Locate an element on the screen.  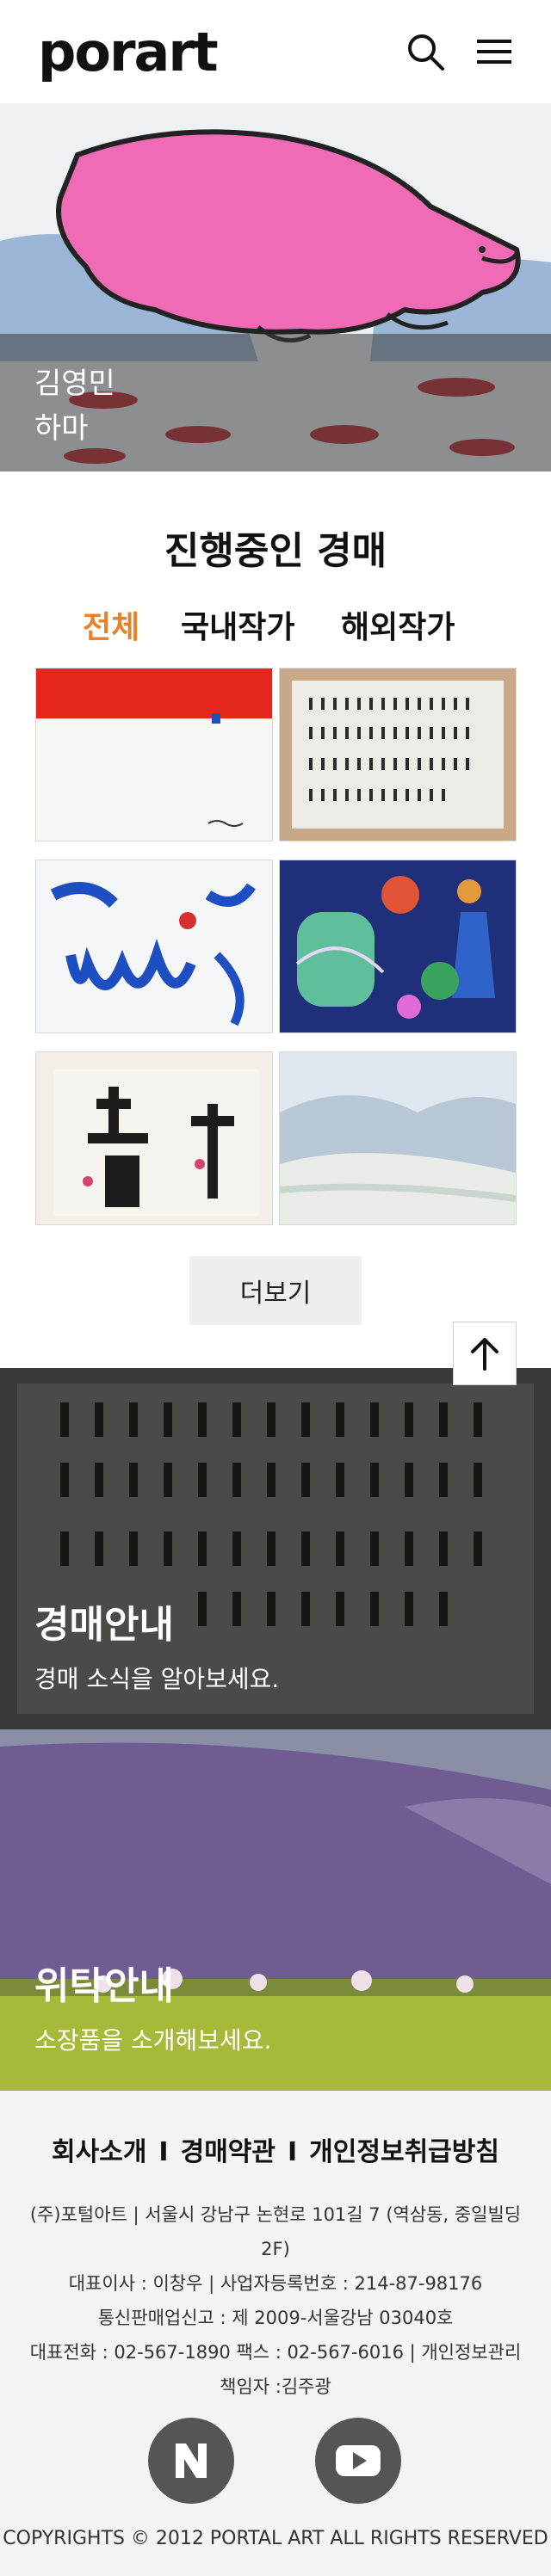
hamburger-menu-icon is located at coordinates (494, 52).